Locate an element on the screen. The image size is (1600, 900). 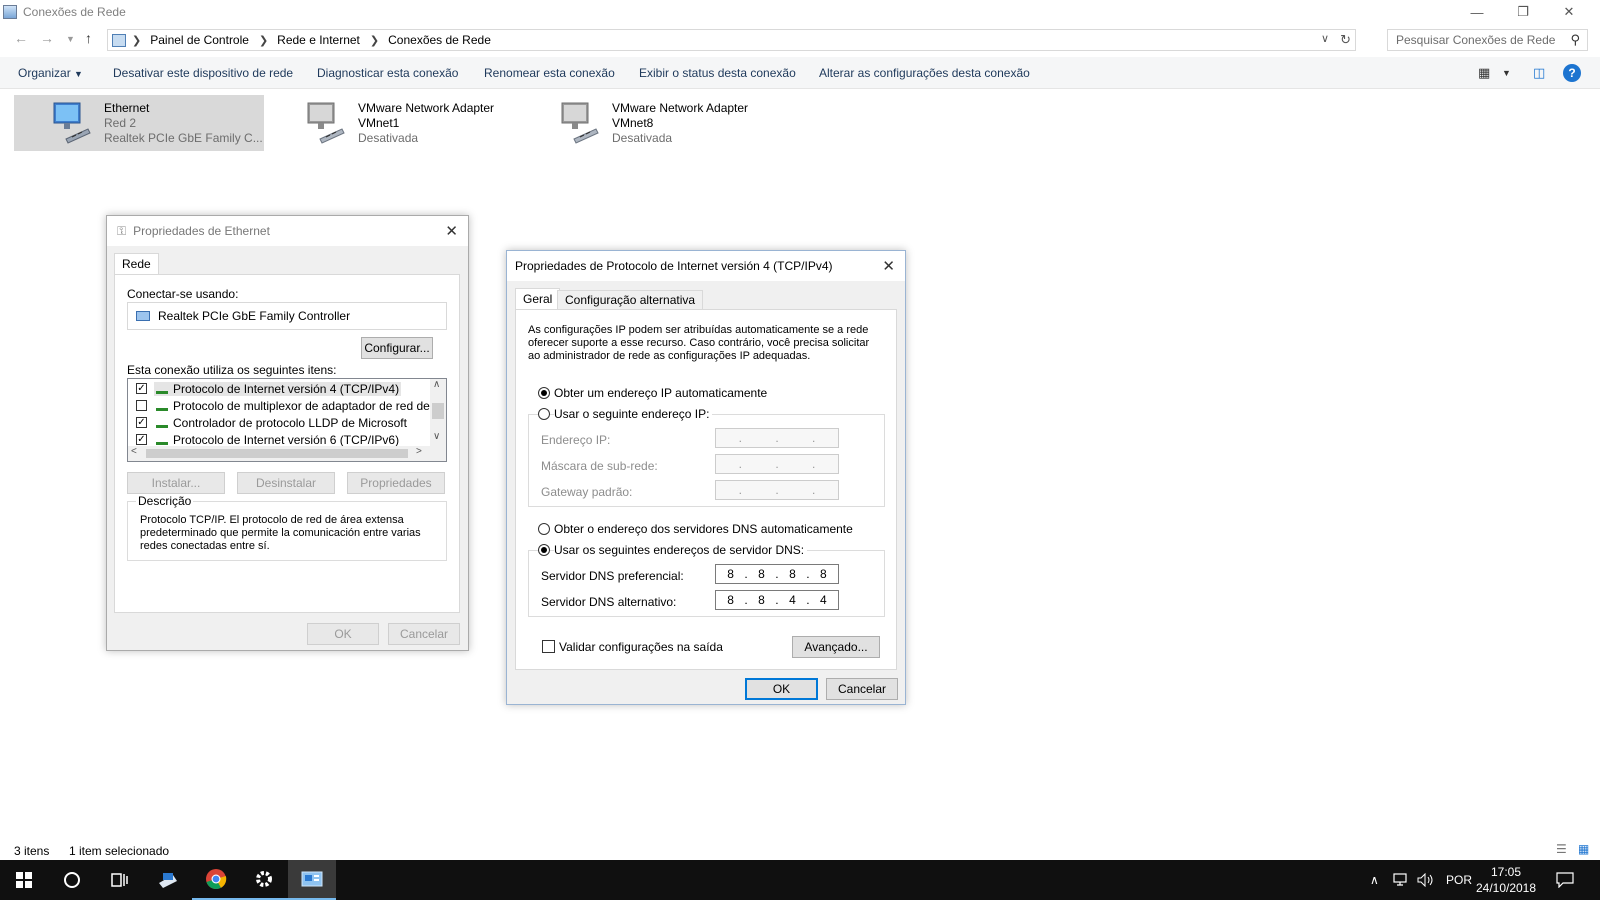
volume-icon is located at coordinates (1426, 880).